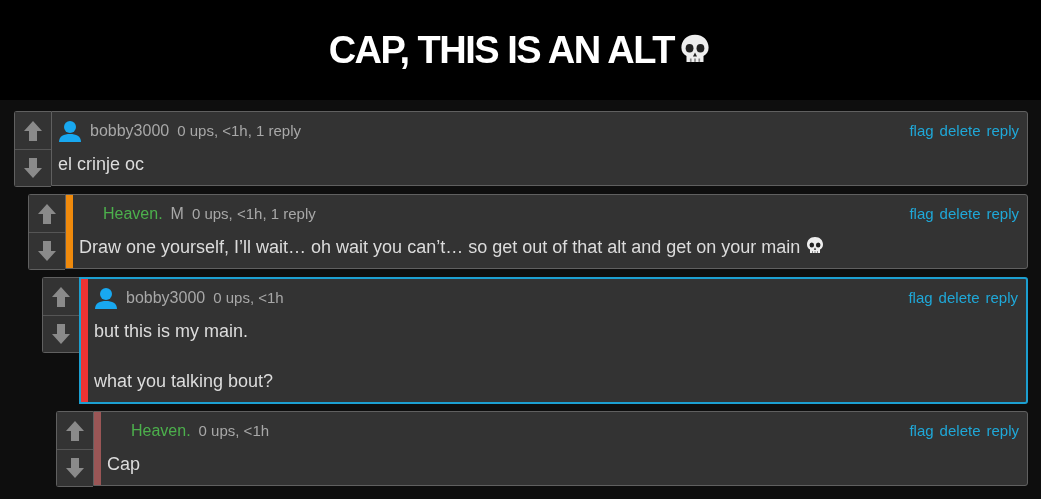 This screenshot has height=499, width=1041. Describe the element at coordinates (184, 381) in the screenshot. I see `comment-text: what you talking bout?` at that location.